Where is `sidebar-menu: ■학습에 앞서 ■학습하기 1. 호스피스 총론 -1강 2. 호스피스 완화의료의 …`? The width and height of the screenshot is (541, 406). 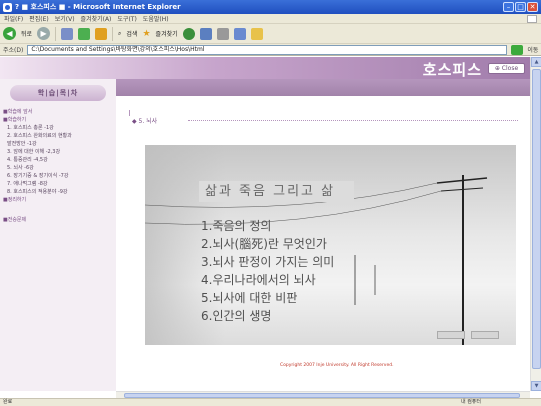
sidebar-menu: ■학습에 앞서 ■학습하기 1. 호스피스 총론 -1강 2. 호스피스 완화의료의 … is located at coordinates (58, 166).